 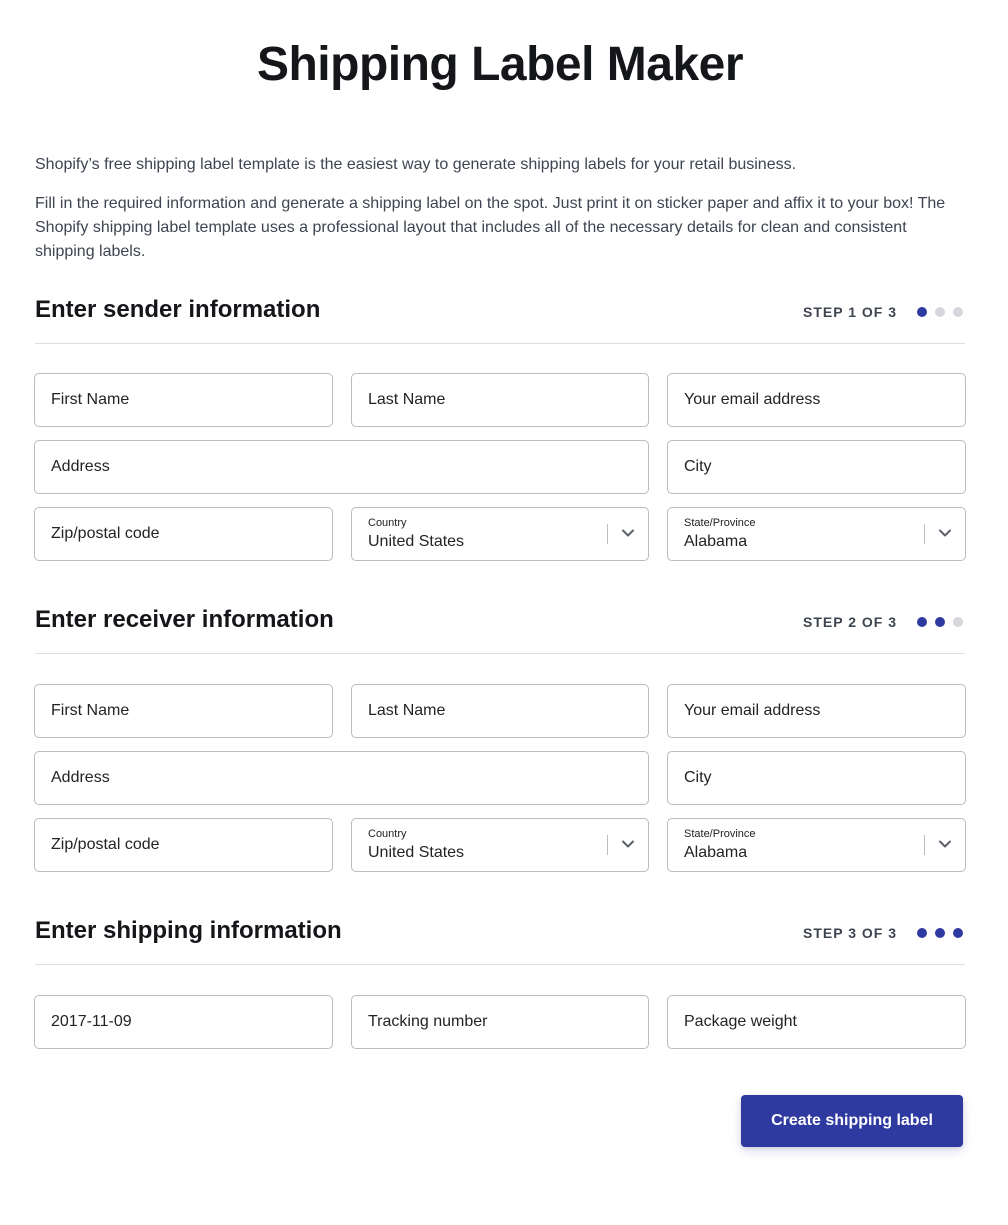 I want to click on sender-zip-field, so click(x=183, y=534).